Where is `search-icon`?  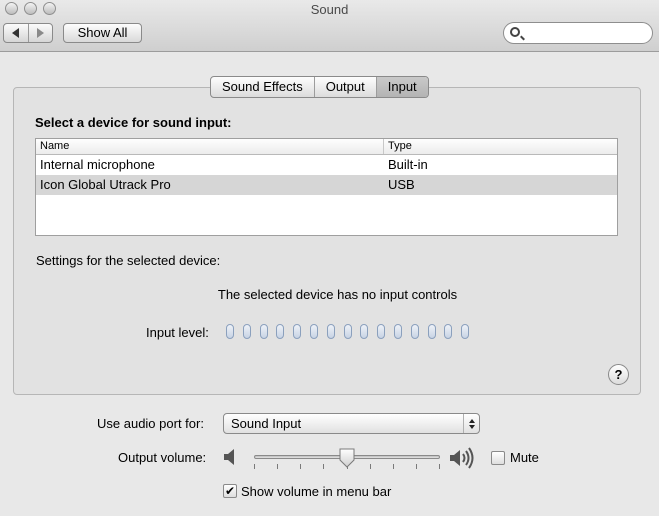
search-icon is located at coordinates (515, 32).